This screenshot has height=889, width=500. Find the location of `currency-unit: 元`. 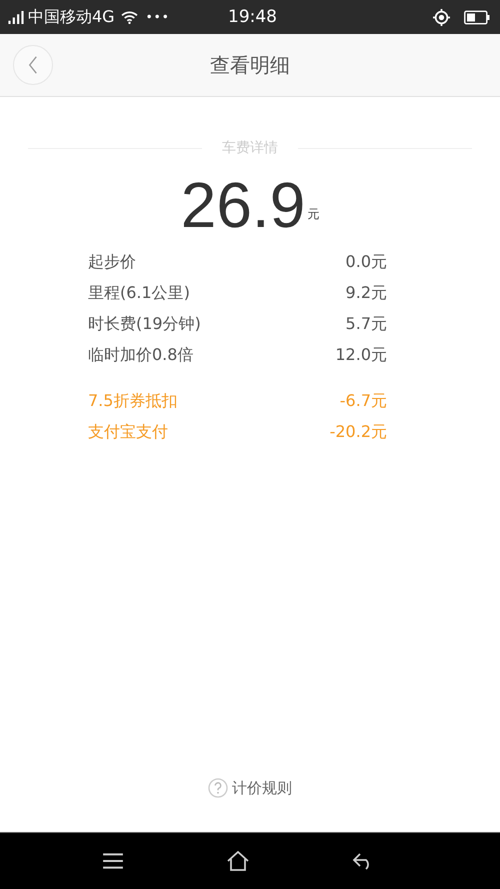

currency-unit: 元 is located at coordinates (313, 214).